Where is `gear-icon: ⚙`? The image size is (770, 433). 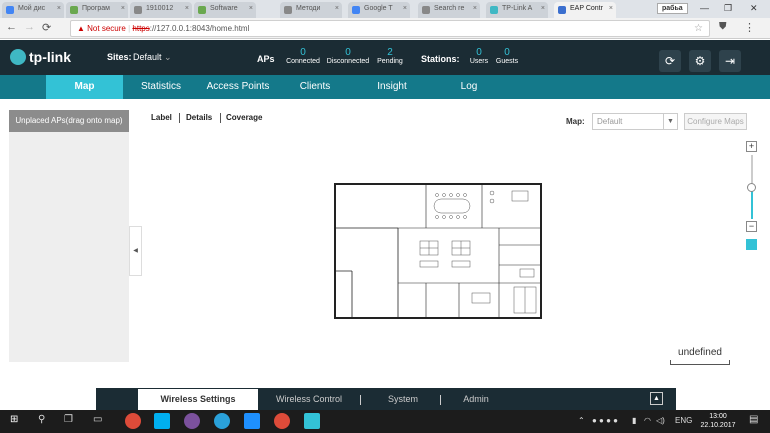 gear-icon: ⚙ is located at coordinates (700, 61).